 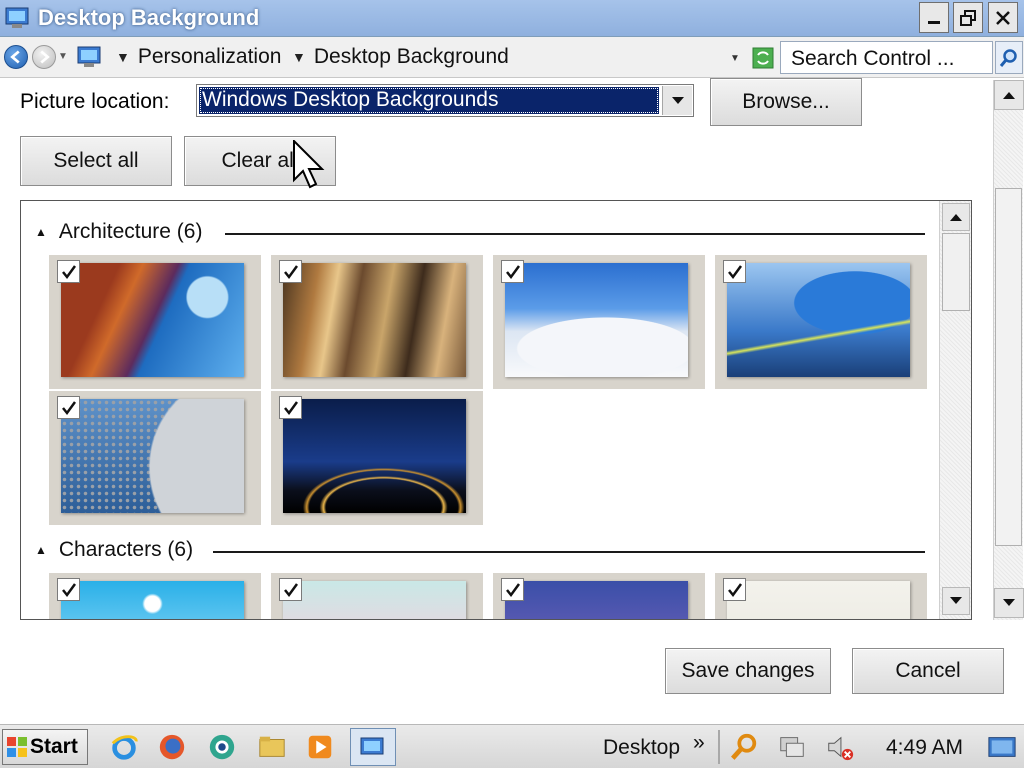 What do you see at coordinates (596, 320) in the screenshot?
I see `architecture-white-building-image` at bounding box center [596, 320].